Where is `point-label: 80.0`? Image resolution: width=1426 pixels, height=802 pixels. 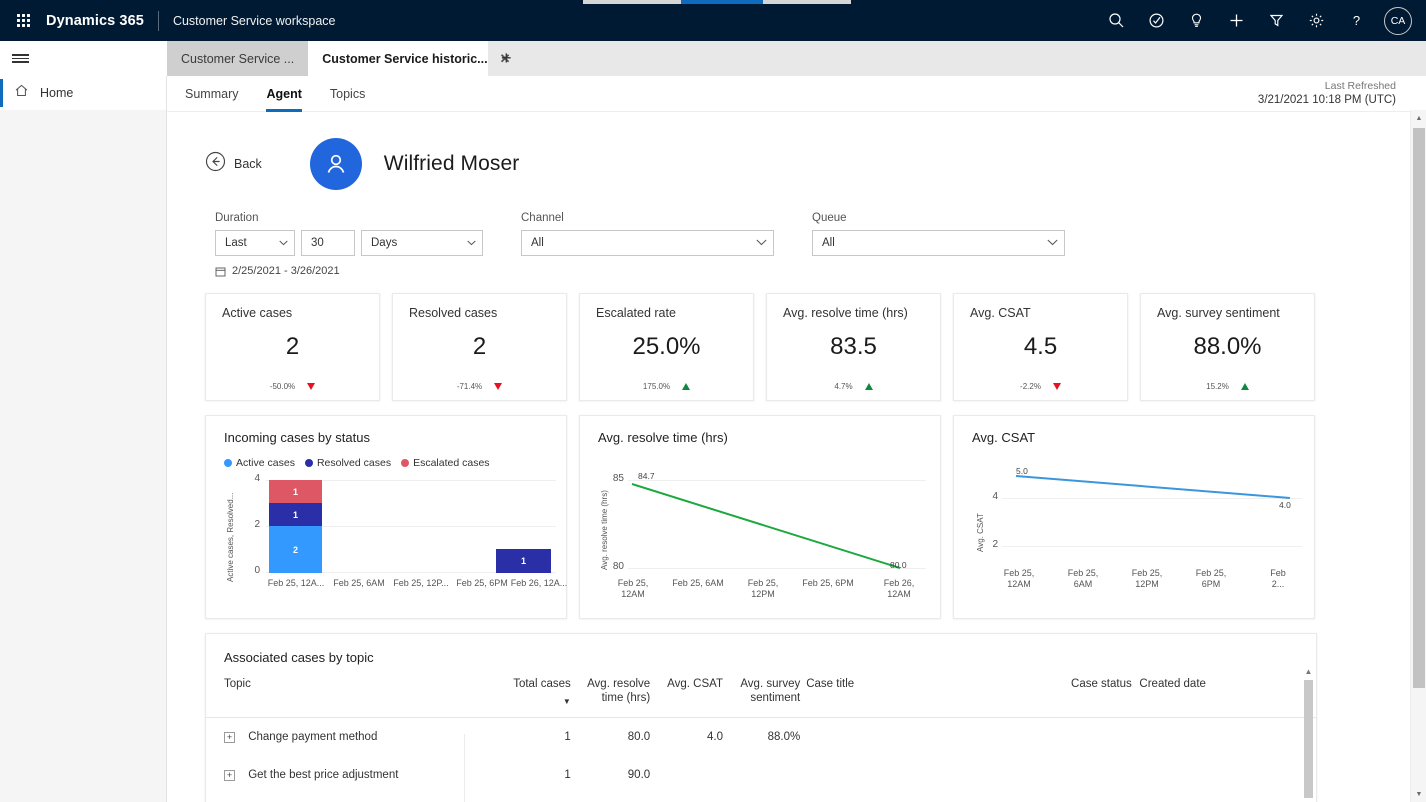
point-label: 80.0 is located at coordinates (898, 565).